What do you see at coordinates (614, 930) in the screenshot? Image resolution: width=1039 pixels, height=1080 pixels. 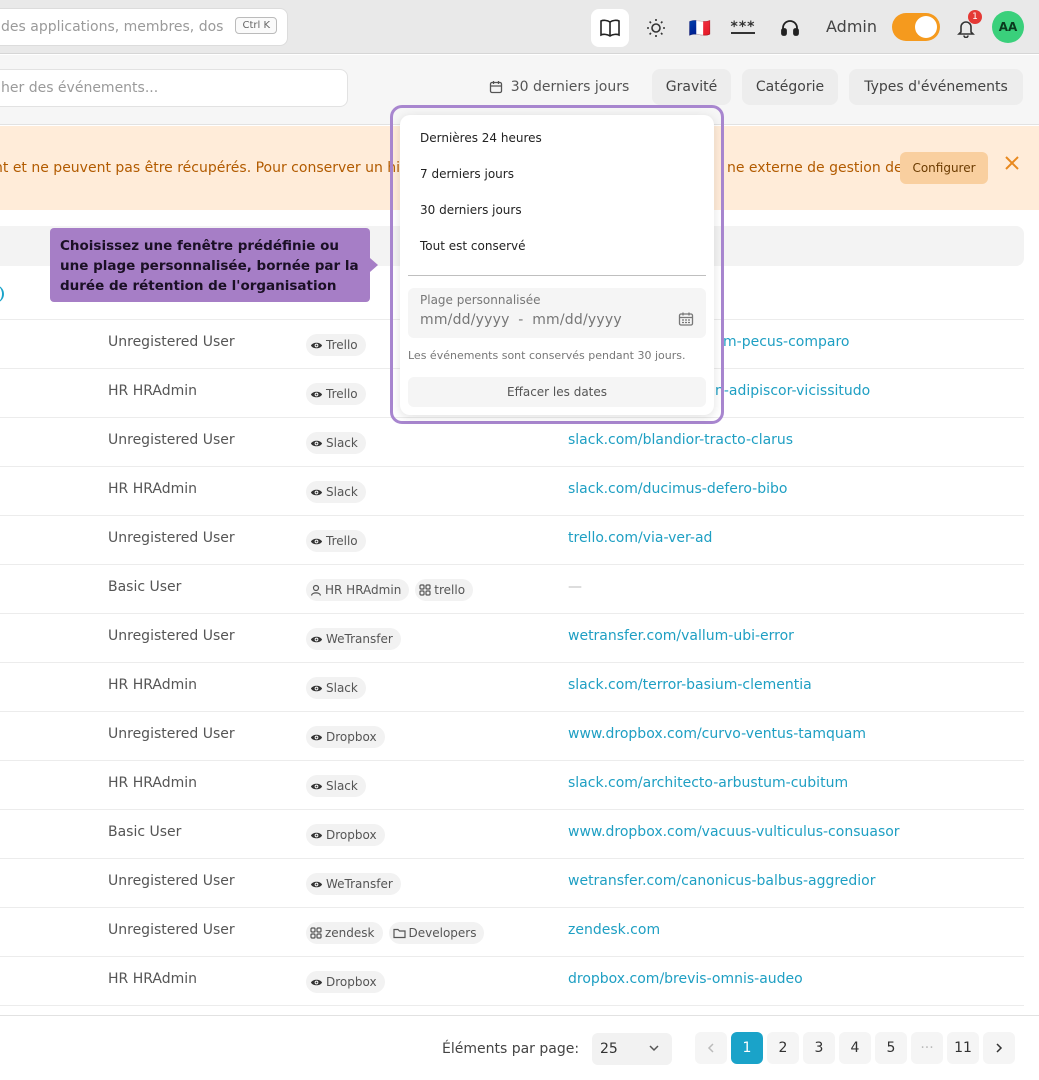 I see `row-link: zendesk.com` at bounding box center [614, 930].